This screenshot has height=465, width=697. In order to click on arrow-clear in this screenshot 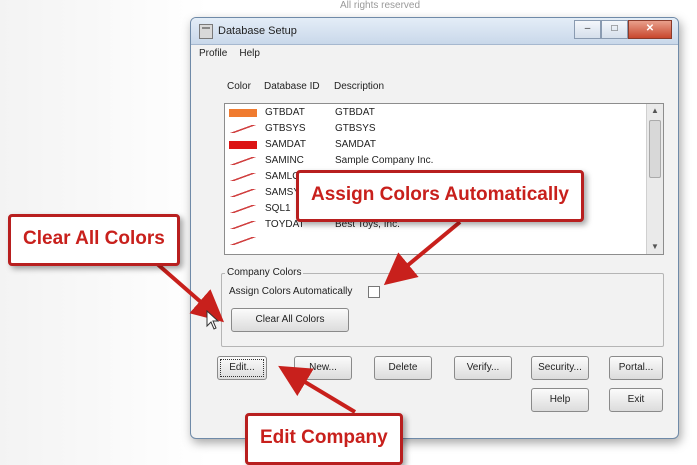, I will do `click(189, 291)`.